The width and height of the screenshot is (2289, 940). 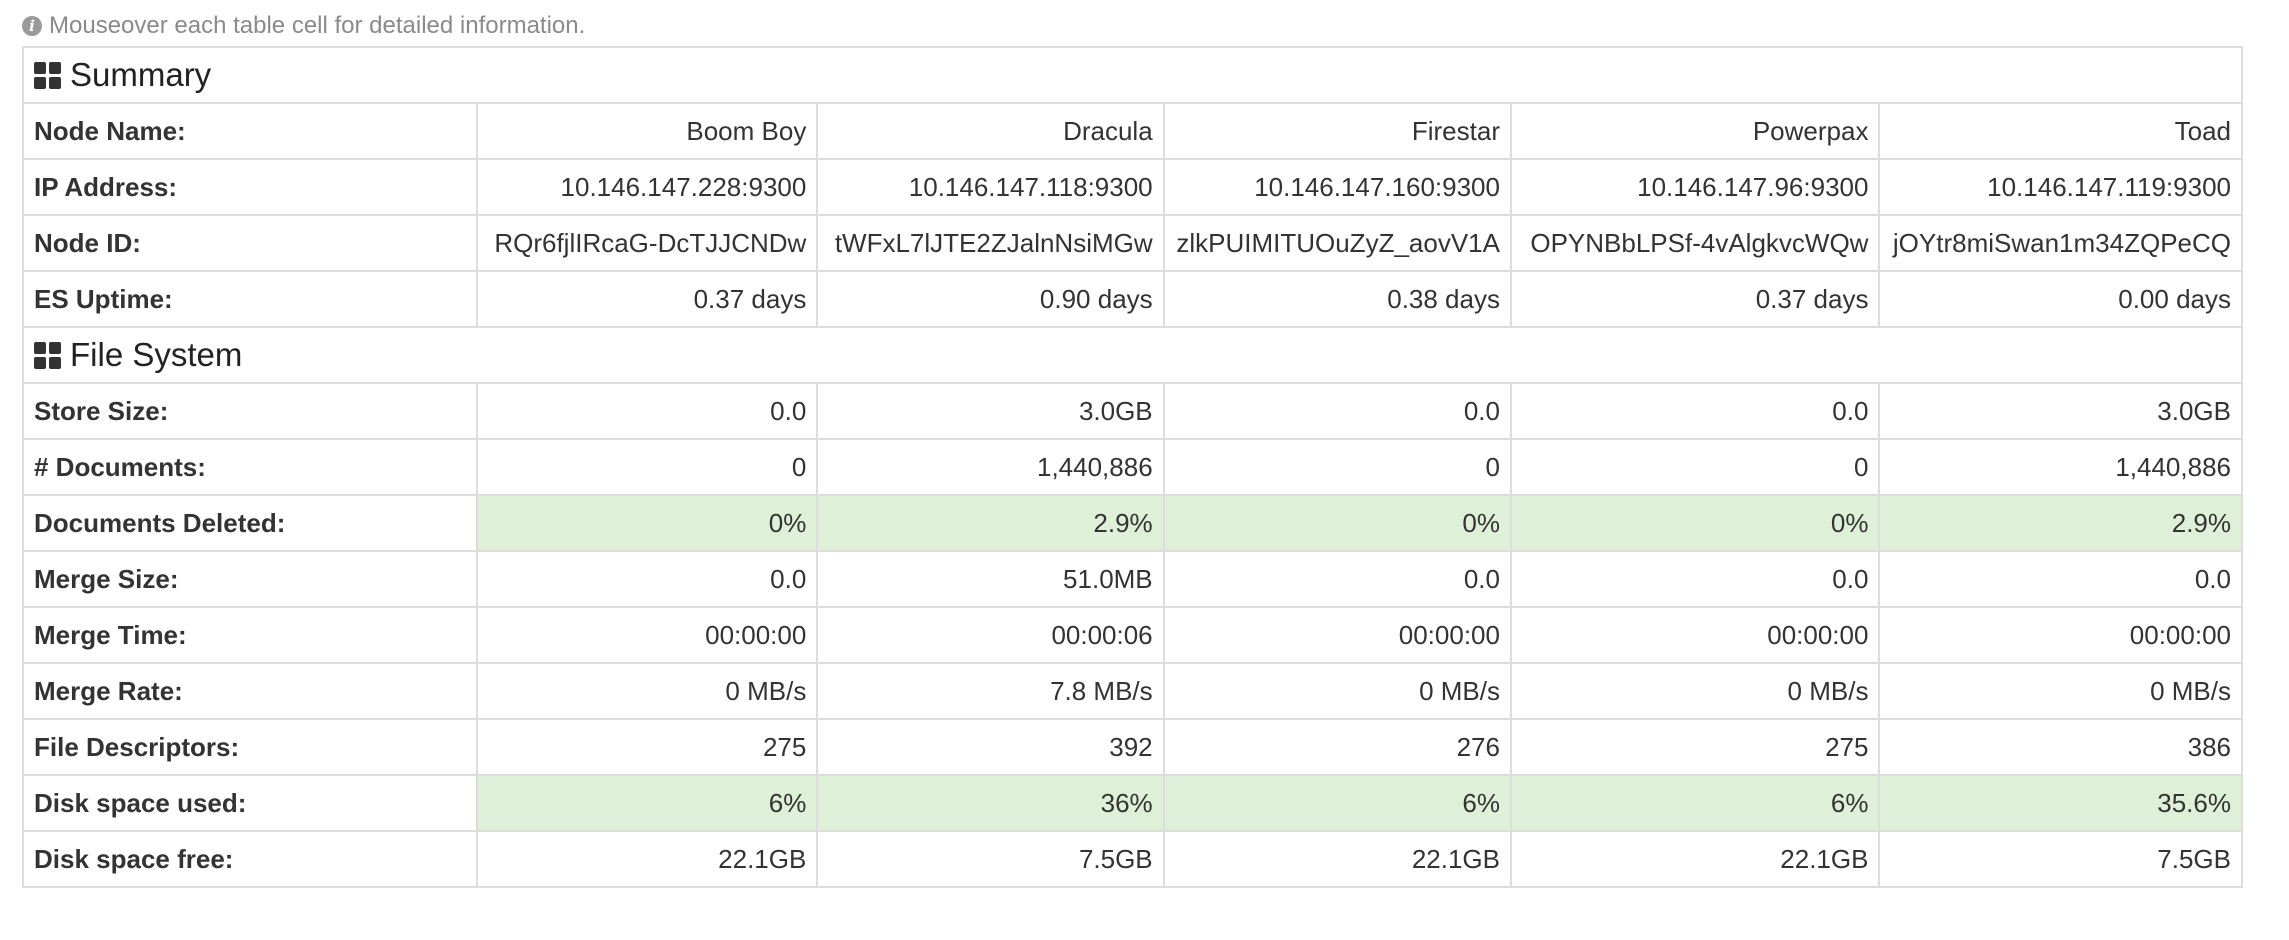 I want to click on table-row: Merge Size: 0.0 51.0MB 0.0 0.0 0.0, so click(x=1132, y=579).